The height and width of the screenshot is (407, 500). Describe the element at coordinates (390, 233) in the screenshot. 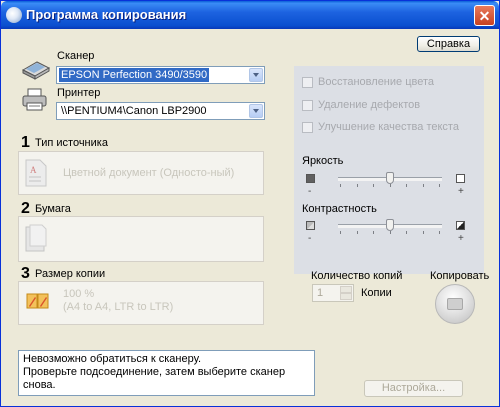

I see `contrast-ticks` at that location.